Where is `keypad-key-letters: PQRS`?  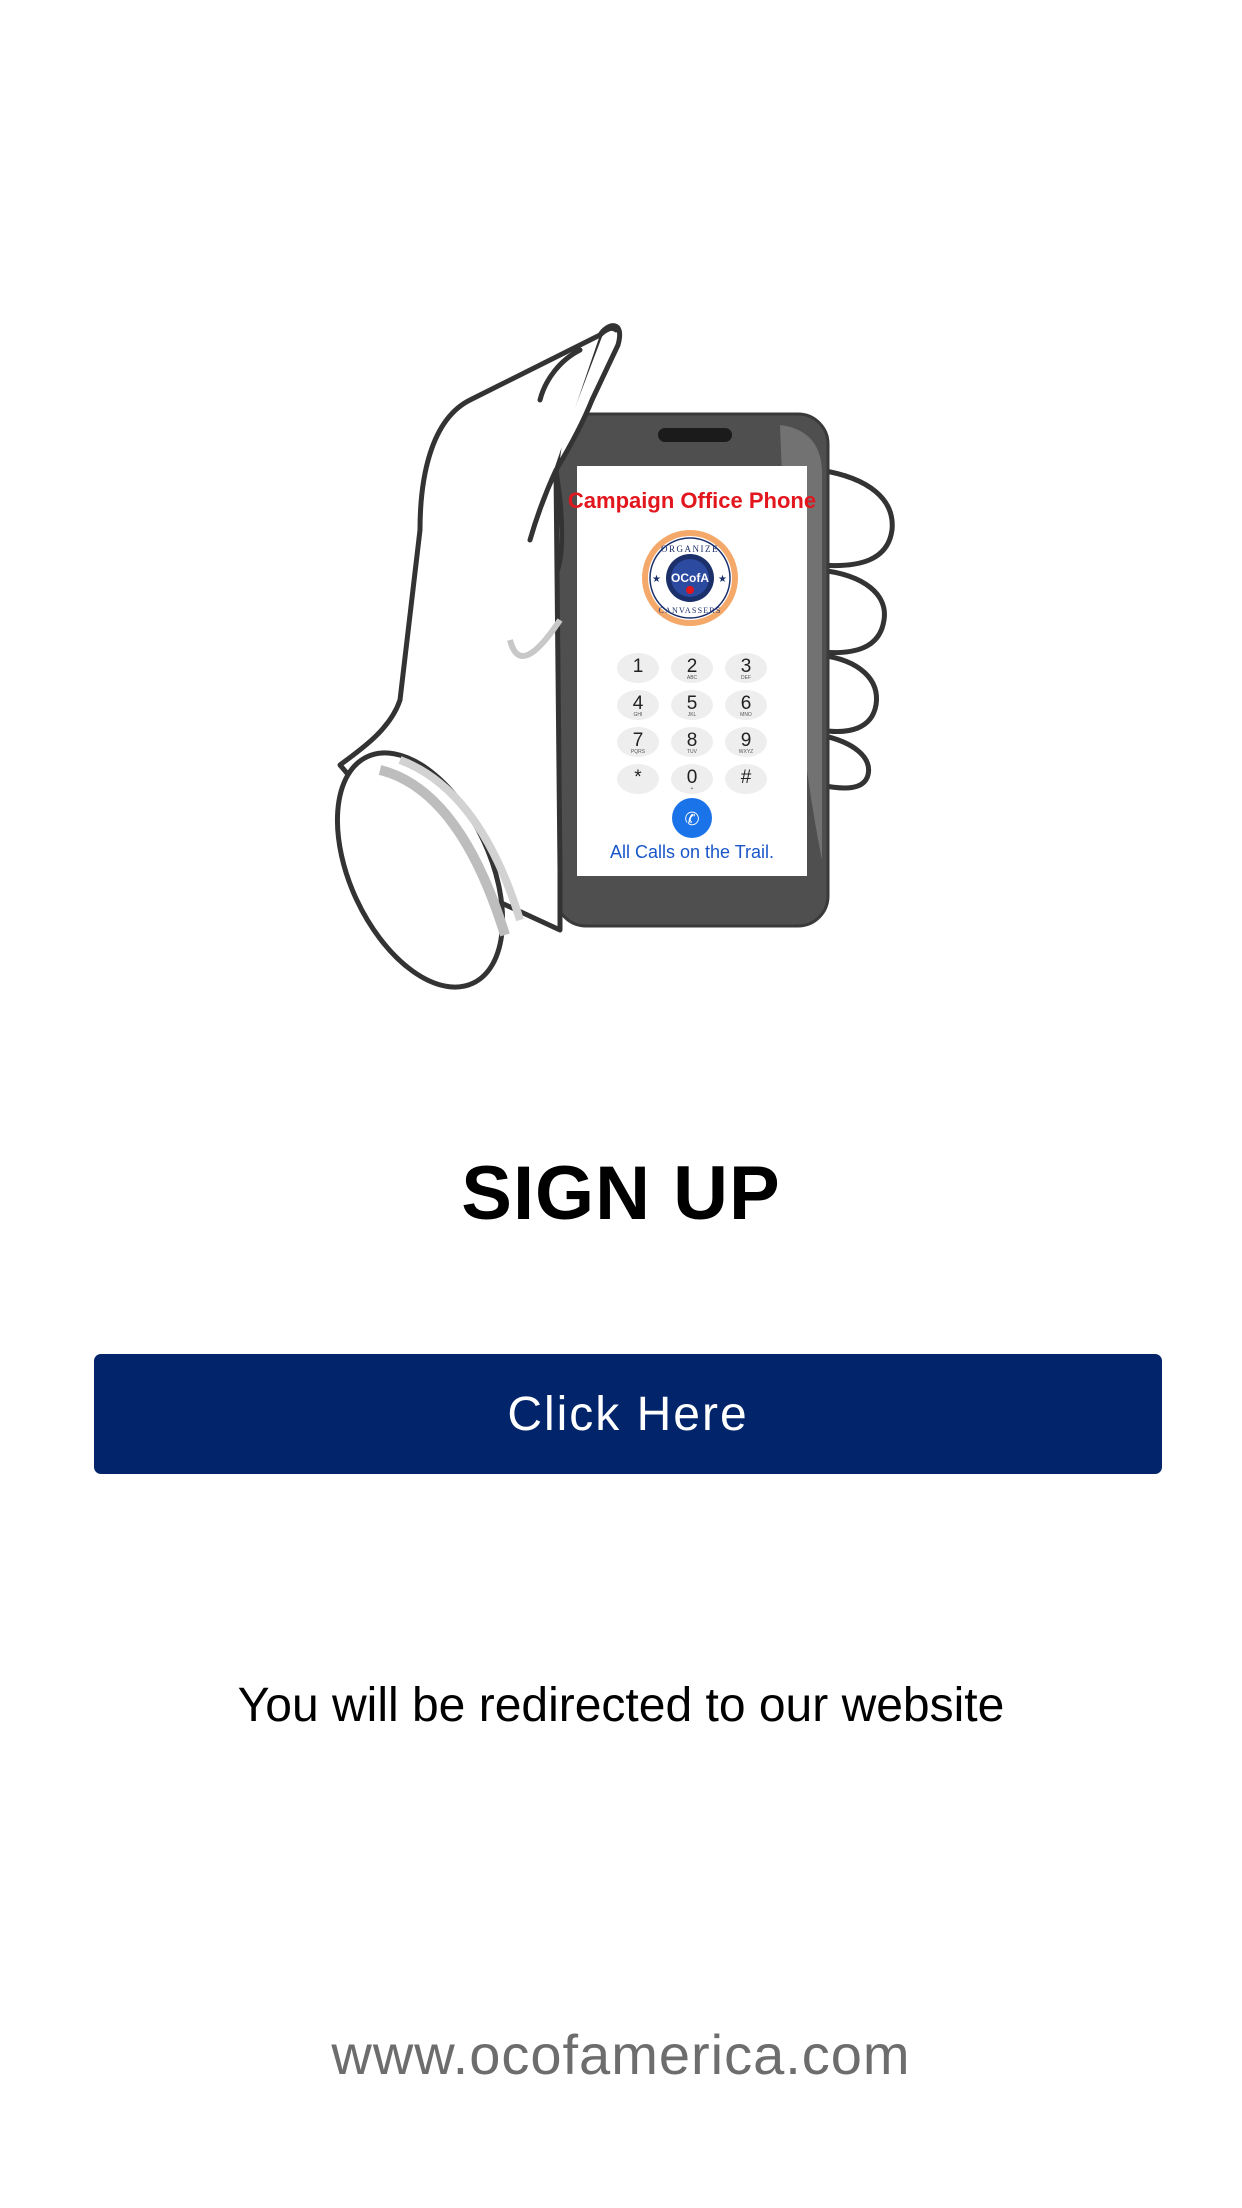 keypad-key-letters: PQRS is located at coordinates (638, 752).